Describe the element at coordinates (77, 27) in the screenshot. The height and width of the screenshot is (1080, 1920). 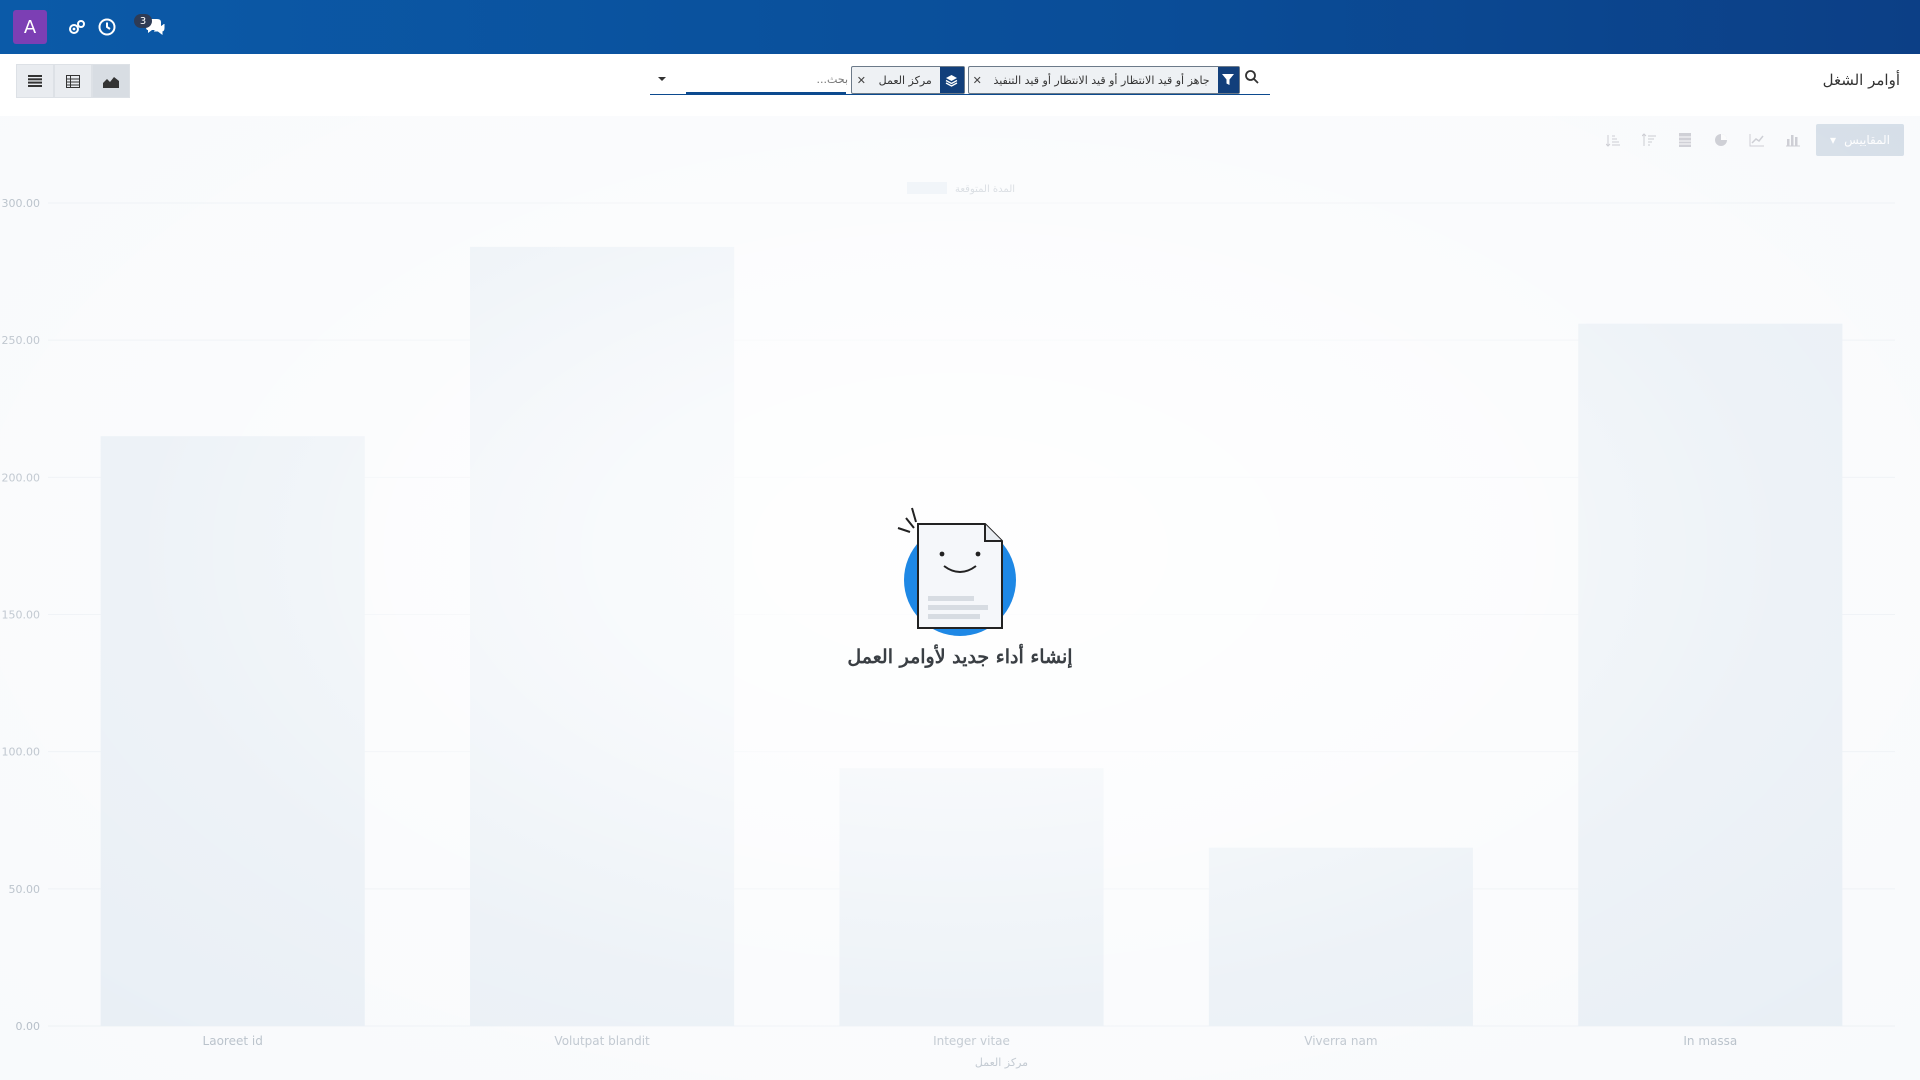
I see `activities-icon` at that location.